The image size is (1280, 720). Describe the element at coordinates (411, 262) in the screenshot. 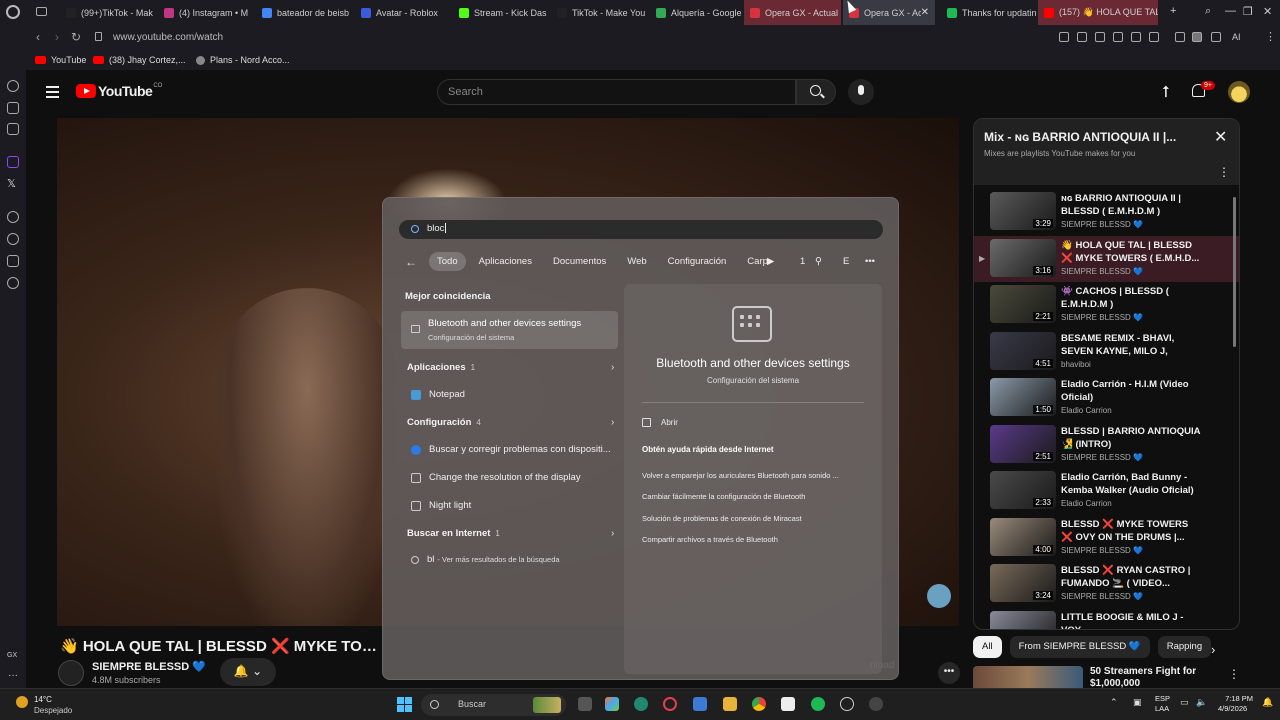

I see `back-arrow-icon: ←` at that location.